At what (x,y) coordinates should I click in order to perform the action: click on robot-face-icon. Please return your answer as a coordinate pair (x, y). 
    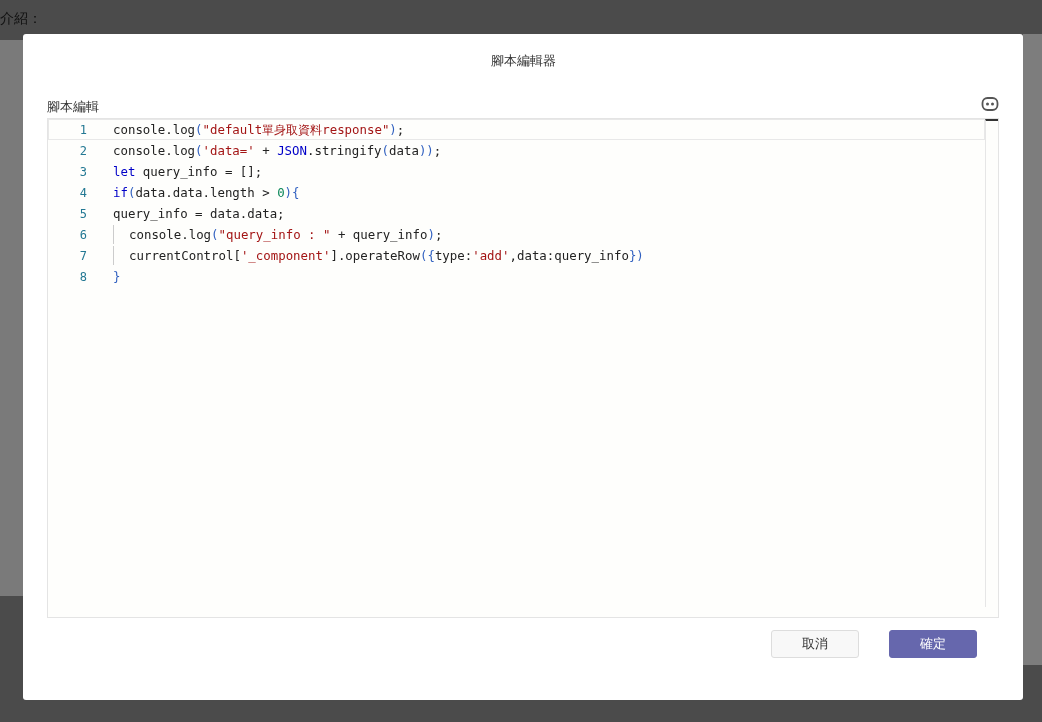
    Looking at the image, I should click on (990, 104).